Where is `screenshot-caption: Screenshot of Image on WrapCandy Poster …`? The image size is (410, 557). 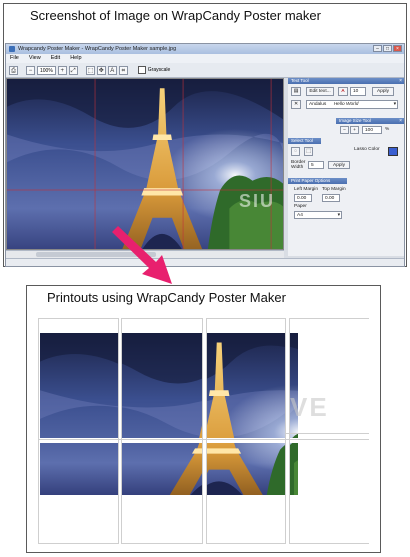
screenshot-caption: Screenshot of Image on WrapCandy Poster … is located at coordinates (175, 15).